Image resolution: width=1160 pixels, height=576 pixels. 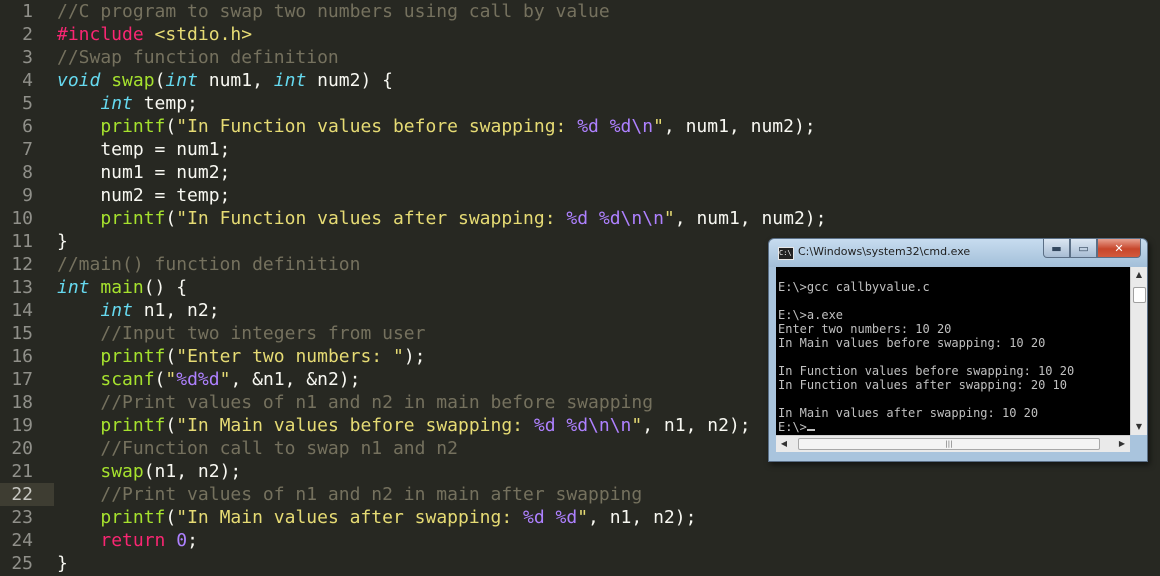 What do you see at coordinates (27, 195) in the screenshot?
I see `line-number: 9` at bounding box center [27, 195].